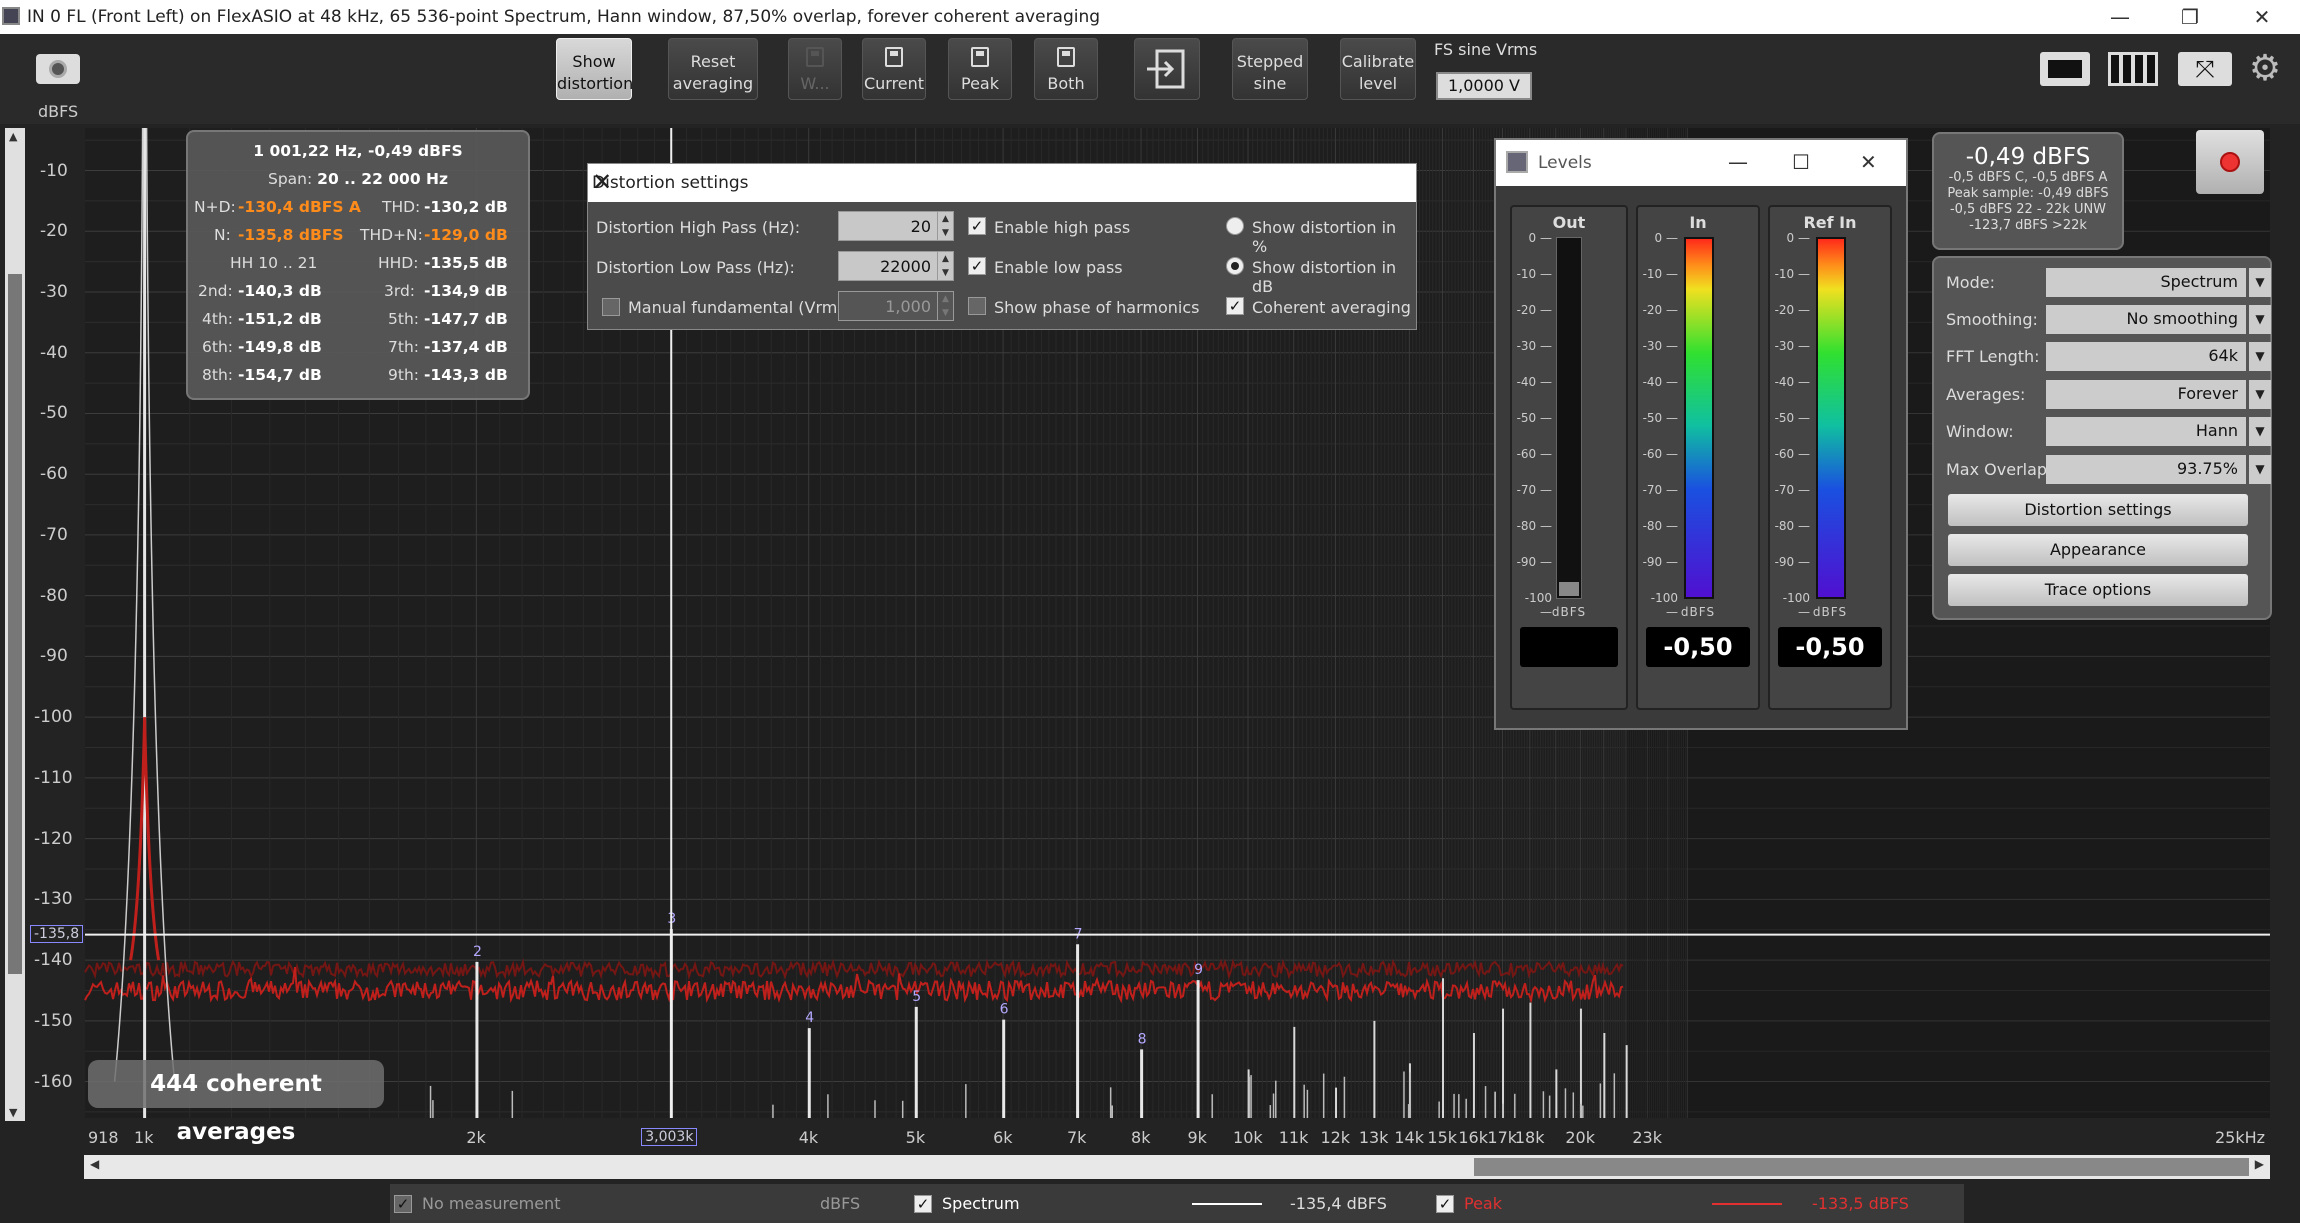  Describe the element at coordinates (896, 226) in the screenshot. I see `high-pass-input: 20 ▲ ▼` at that location.